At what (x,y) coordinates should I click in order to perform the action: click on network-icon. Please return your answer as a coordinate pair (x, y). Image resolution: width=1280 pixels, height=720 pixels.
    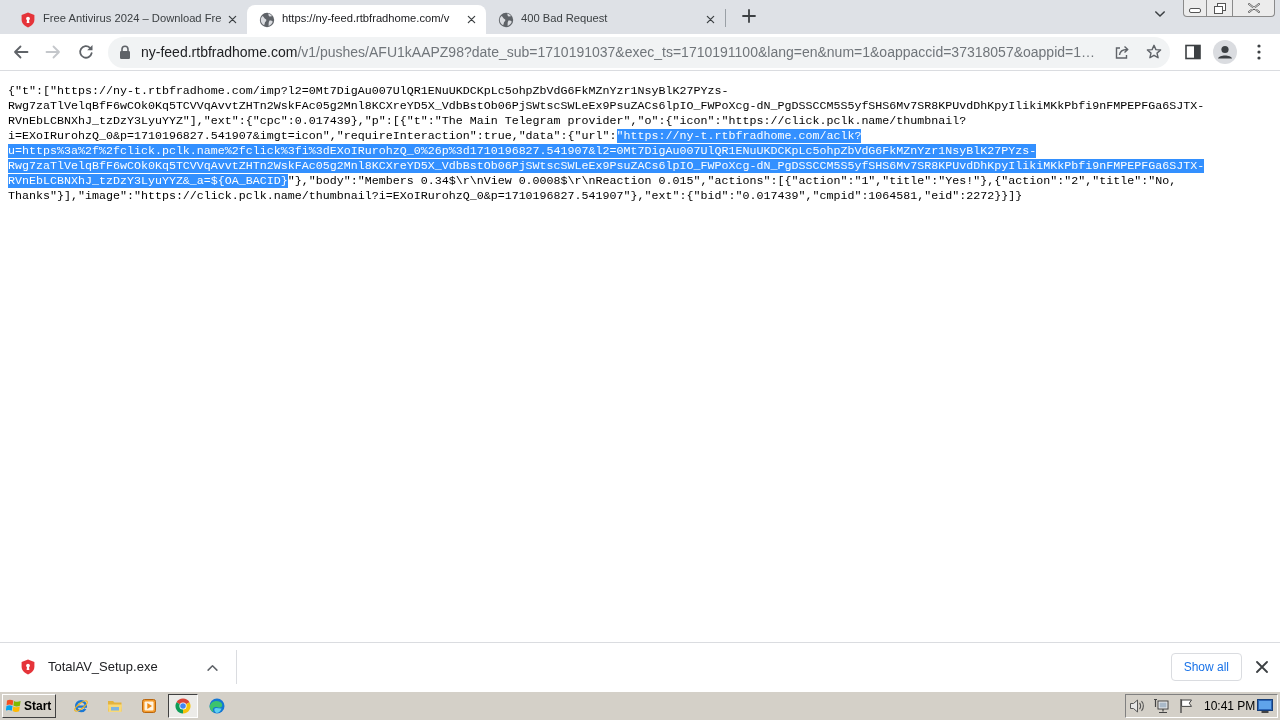
    Looking at the image, I should click on (1161, 706).